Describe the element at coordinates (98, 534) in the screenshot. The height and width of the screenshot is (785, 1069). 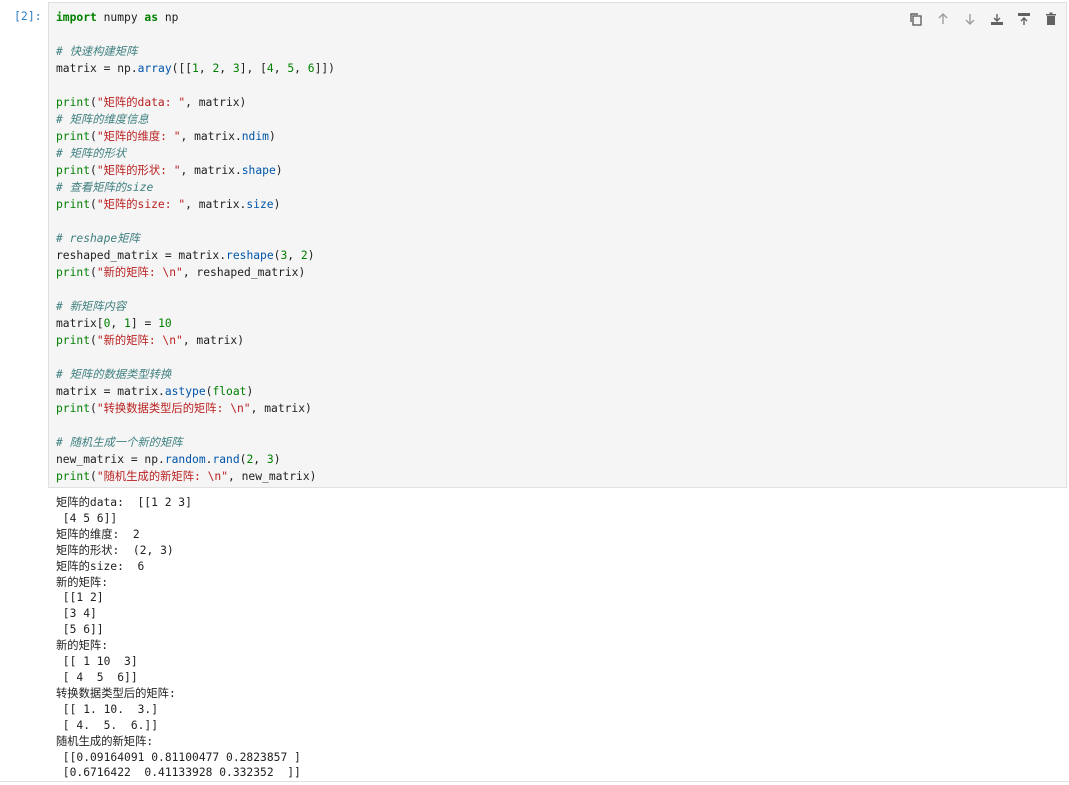
I see `output-line: 矩阵的维度: 2` at that location.